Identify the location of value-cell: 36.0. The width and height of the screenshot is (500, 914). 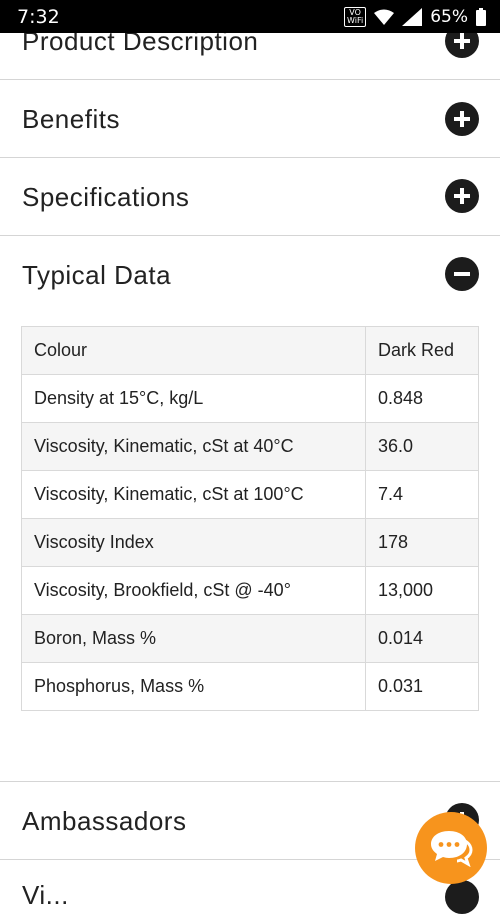
(422, 446).